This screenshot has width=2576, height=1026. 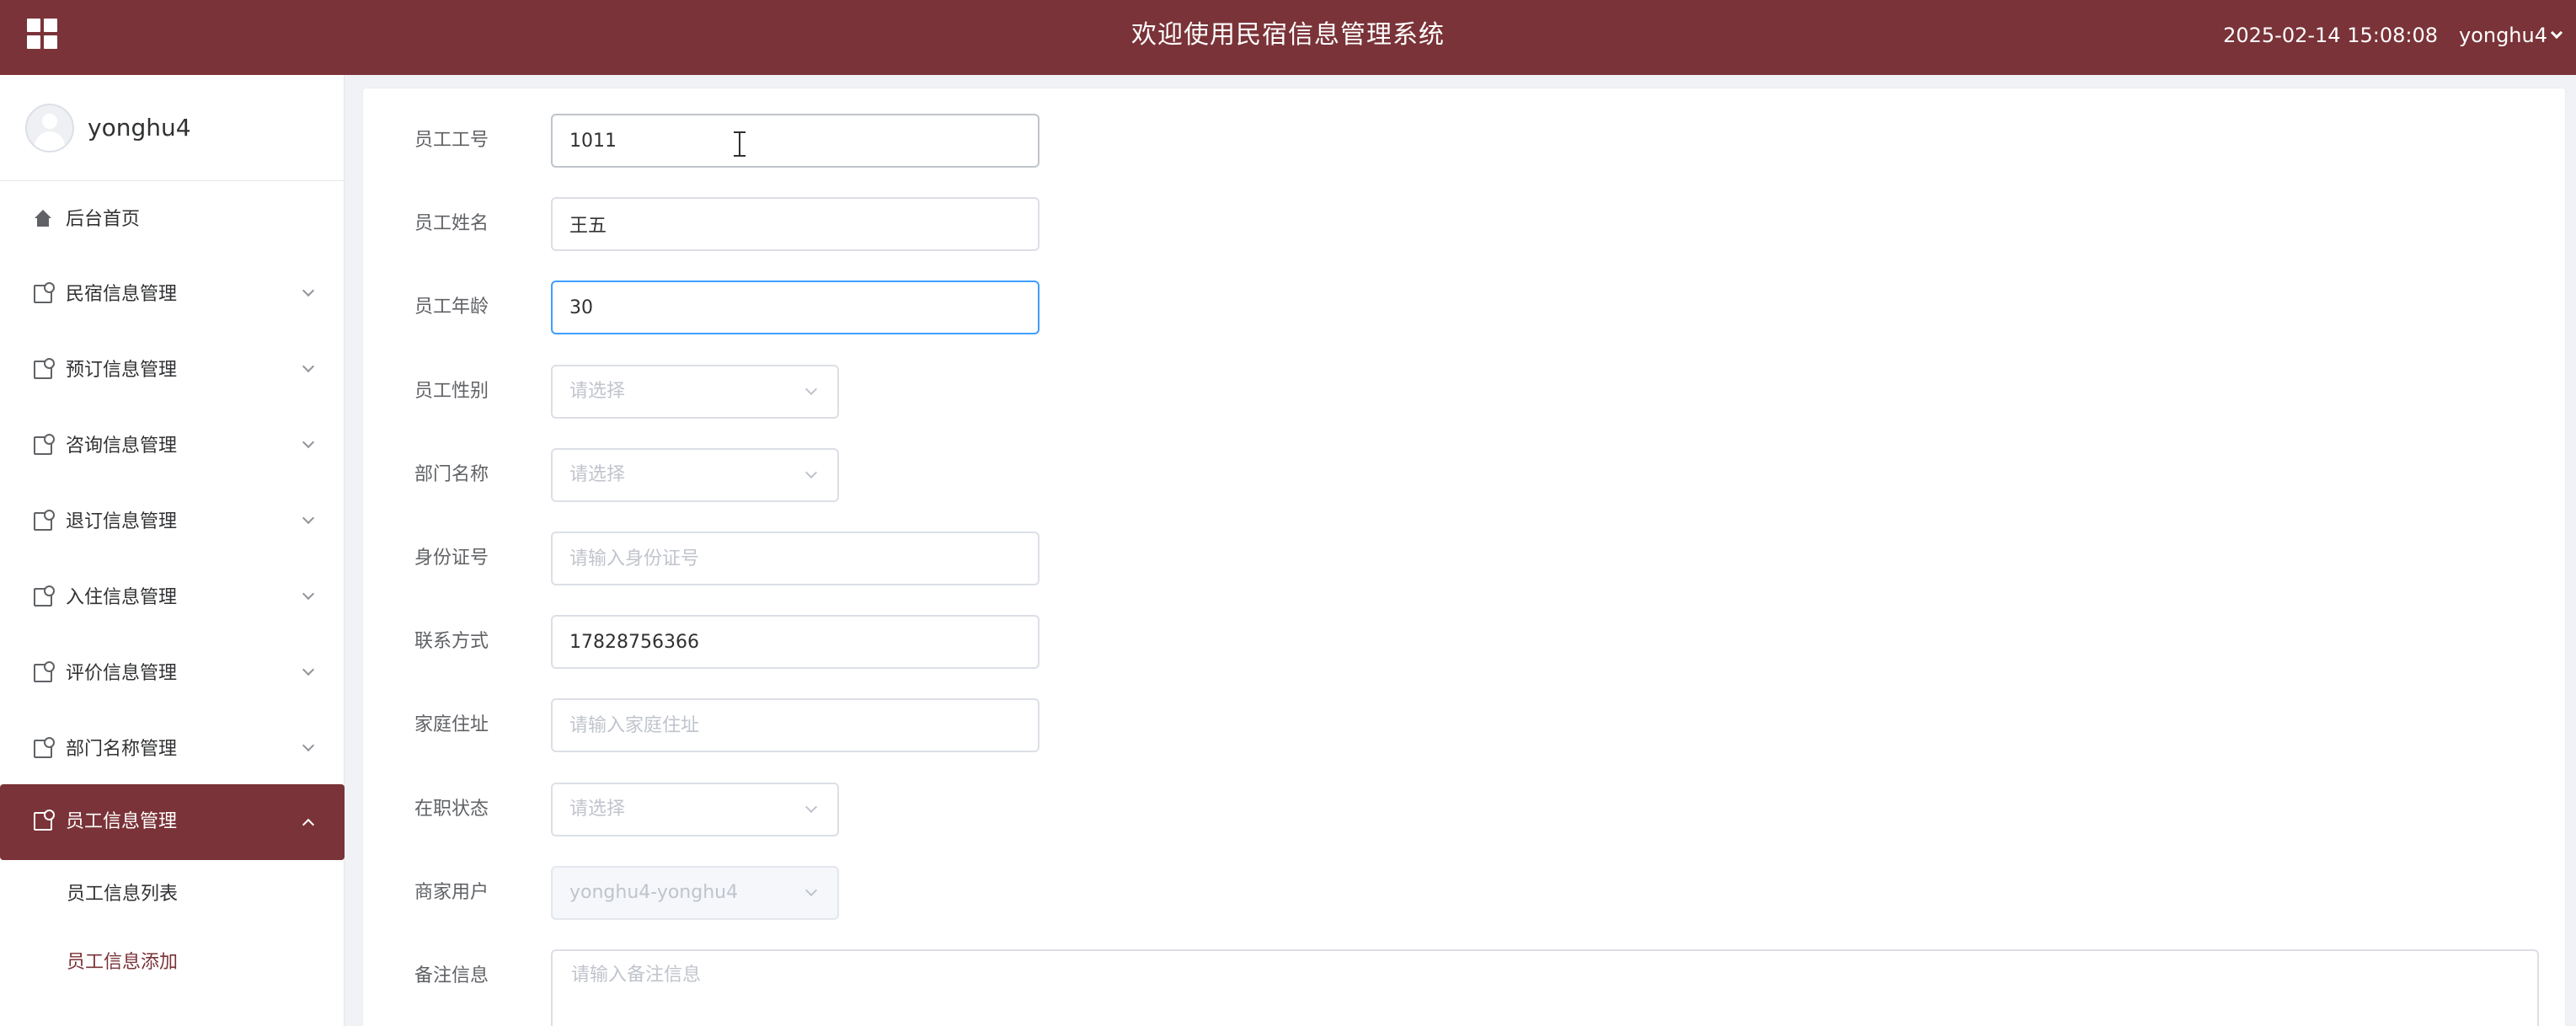 I want to click on contact-label: 联系方式, so click(x=451, y=641).